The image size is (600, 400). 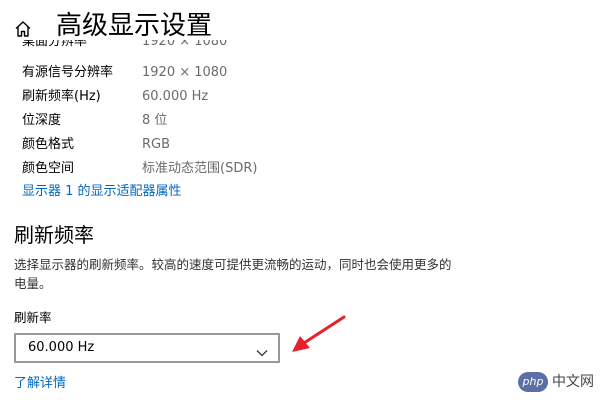 I want to click on info-value: 60.000 Hz, so click(x=175, y=96).